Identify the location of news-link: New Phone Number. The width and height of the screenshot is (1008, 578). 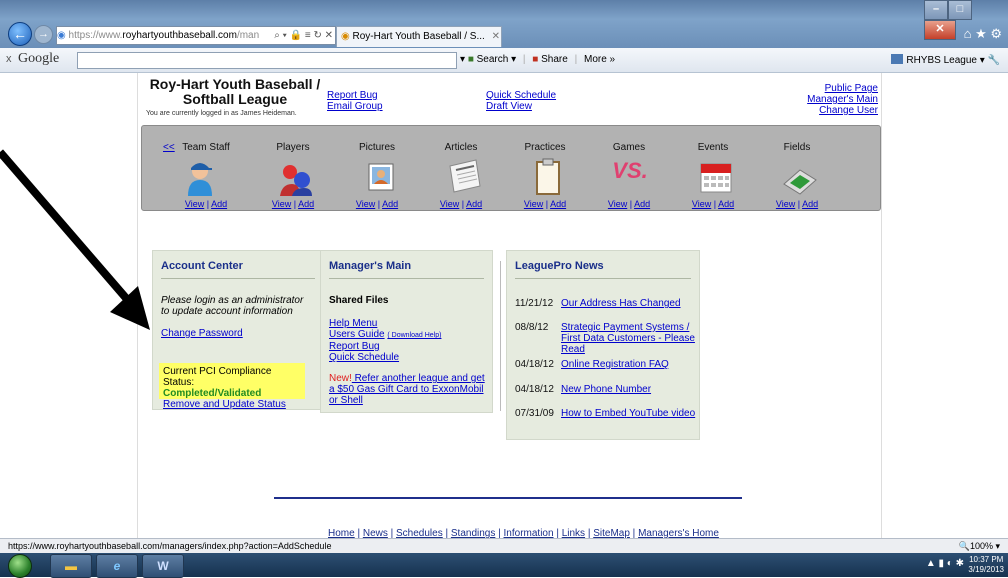
(606, 389).